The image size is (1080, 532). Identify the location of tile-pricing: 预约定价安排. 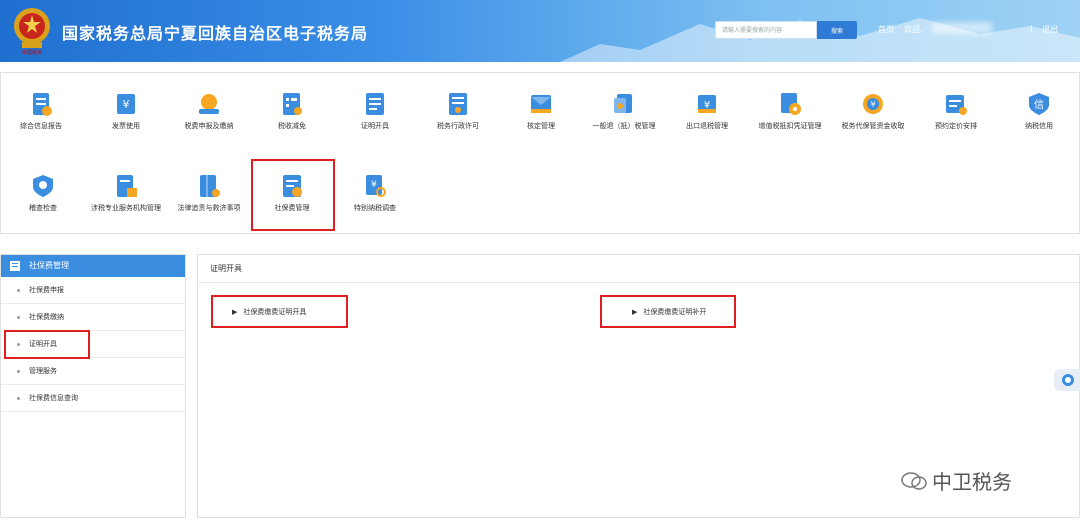
(956, 111).